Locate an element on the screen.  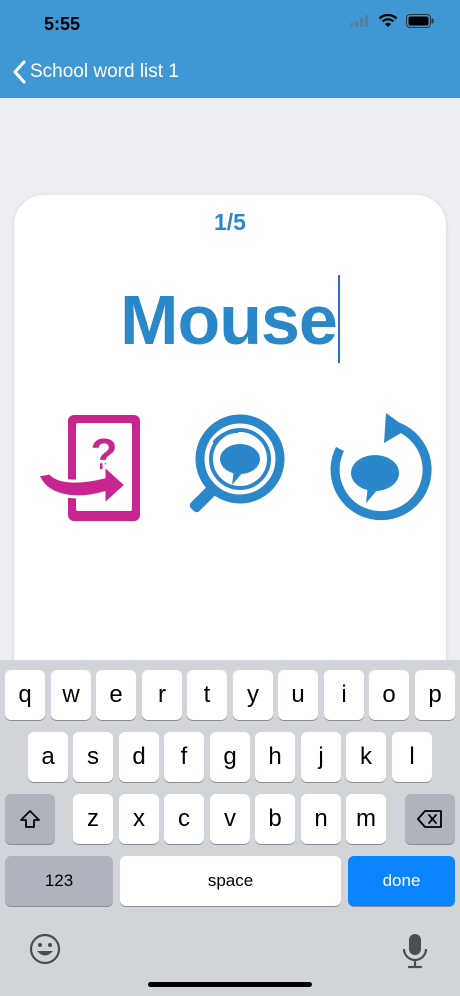
lookup-button is located at coordinates (234, 471).